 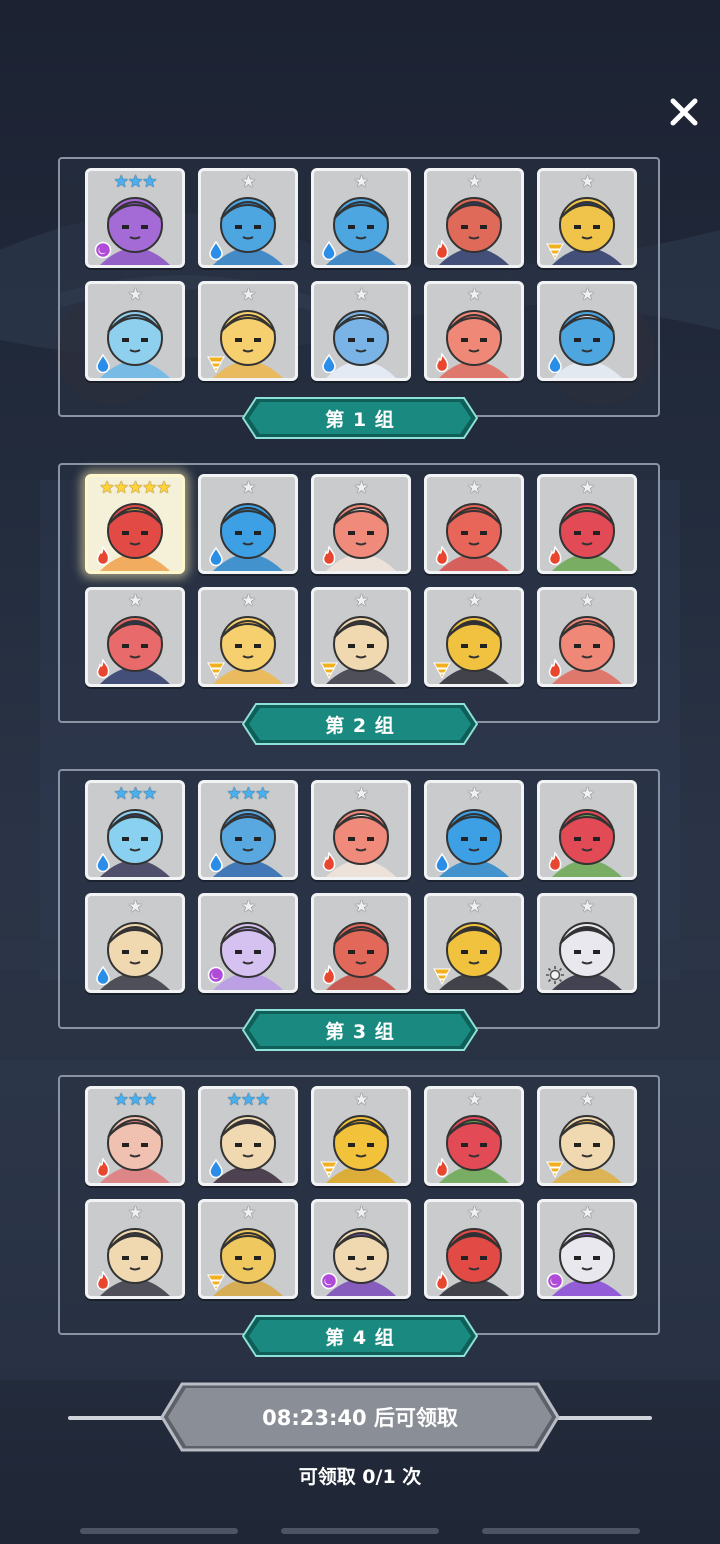 I want to click on star-rating: ★★★★★, so click(x=135, y=488).